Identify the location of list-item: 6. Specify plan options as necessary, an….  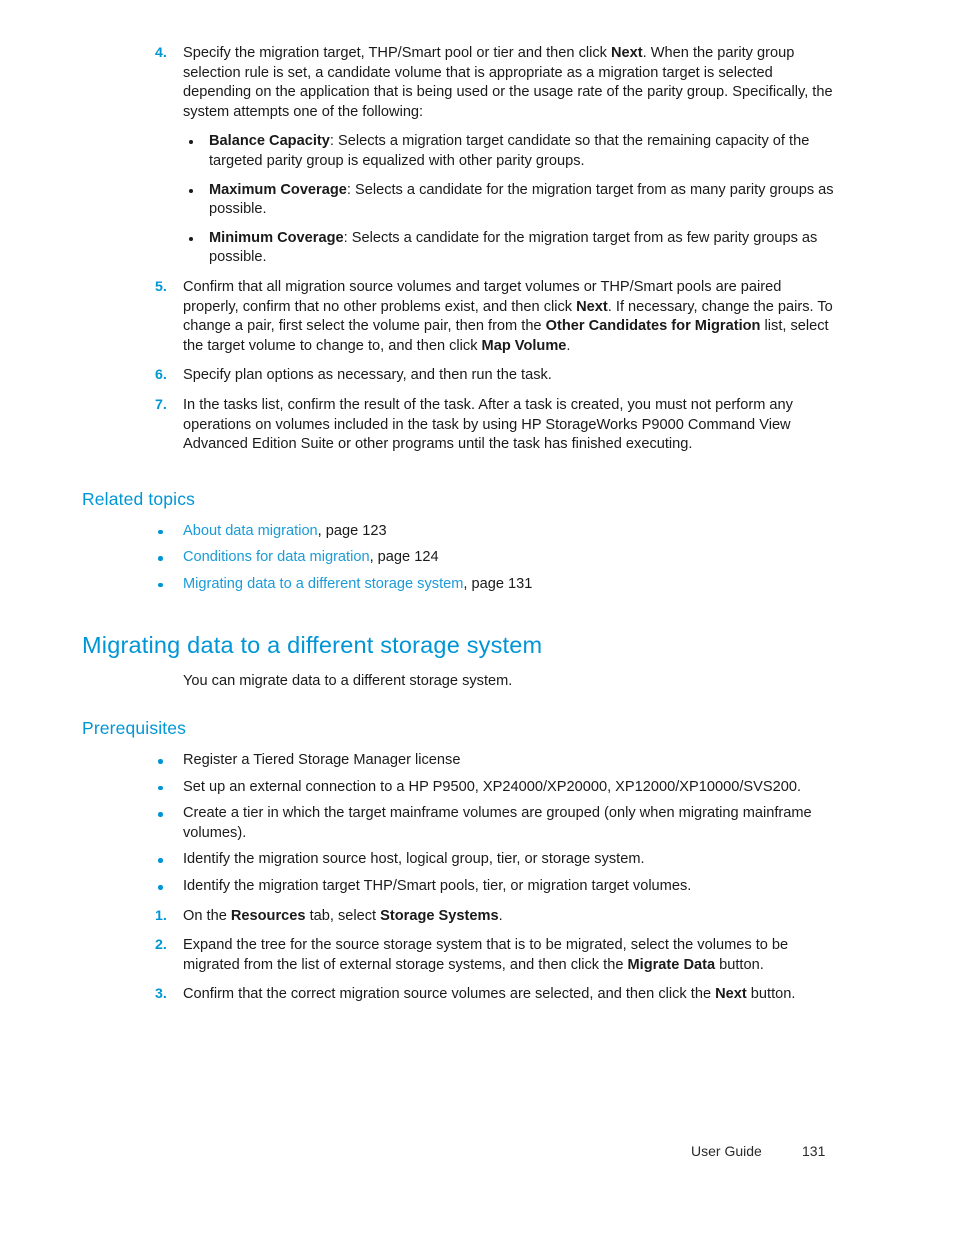
(458, 376).